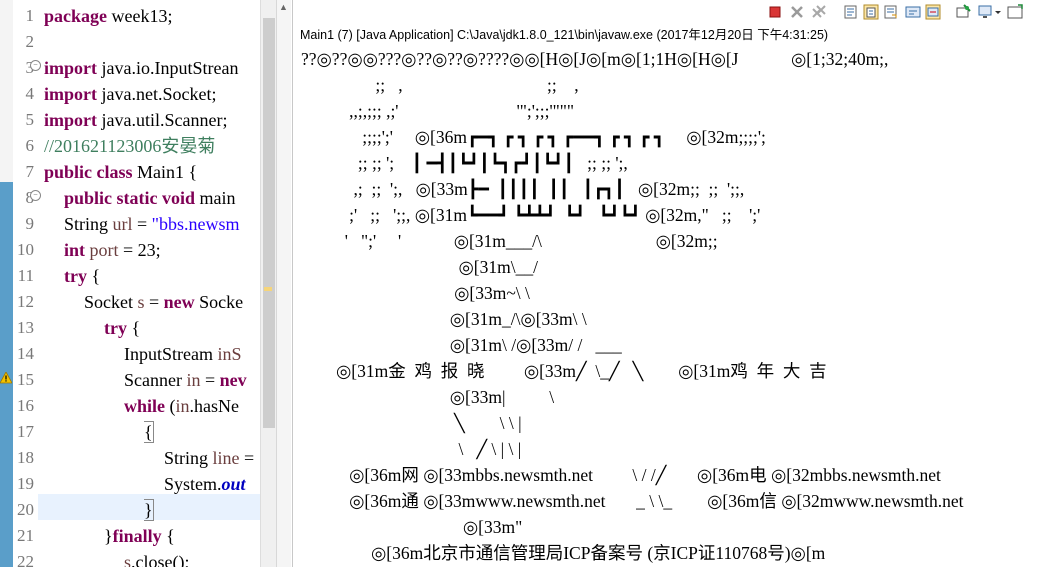  Describe the element at coordinates (985, 12) in the screenshot. I see `display-selected-console-icon` at that location.